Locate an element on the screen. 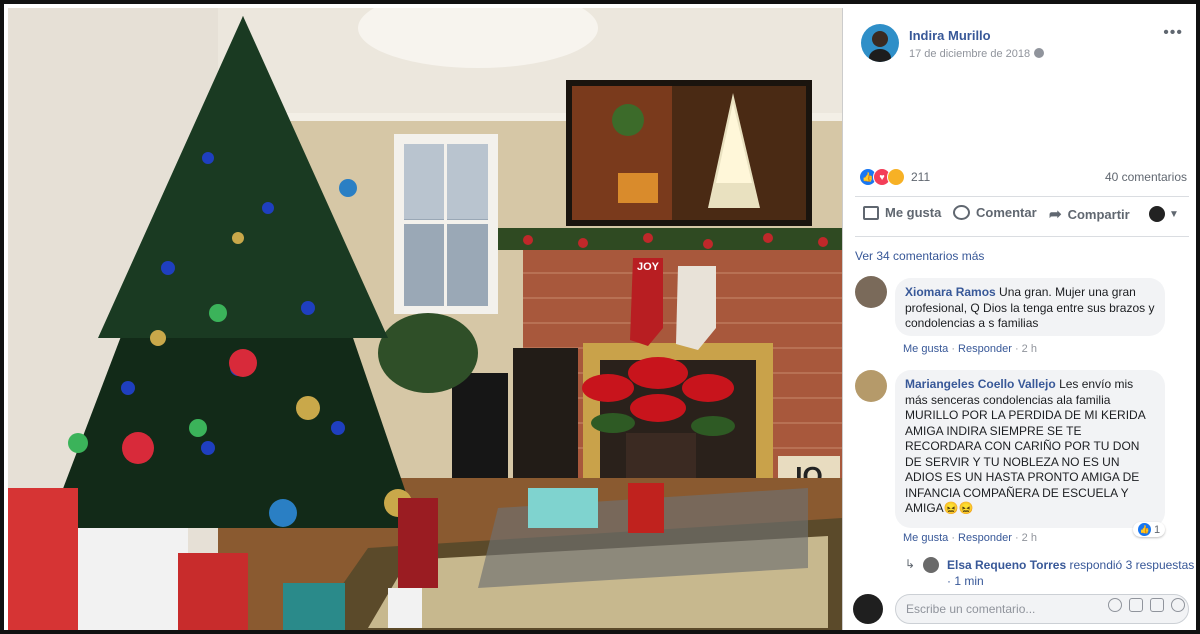 The image size is (1200, 634). like-reaction-icon: 👍 is located at coordinates (1144, 529).